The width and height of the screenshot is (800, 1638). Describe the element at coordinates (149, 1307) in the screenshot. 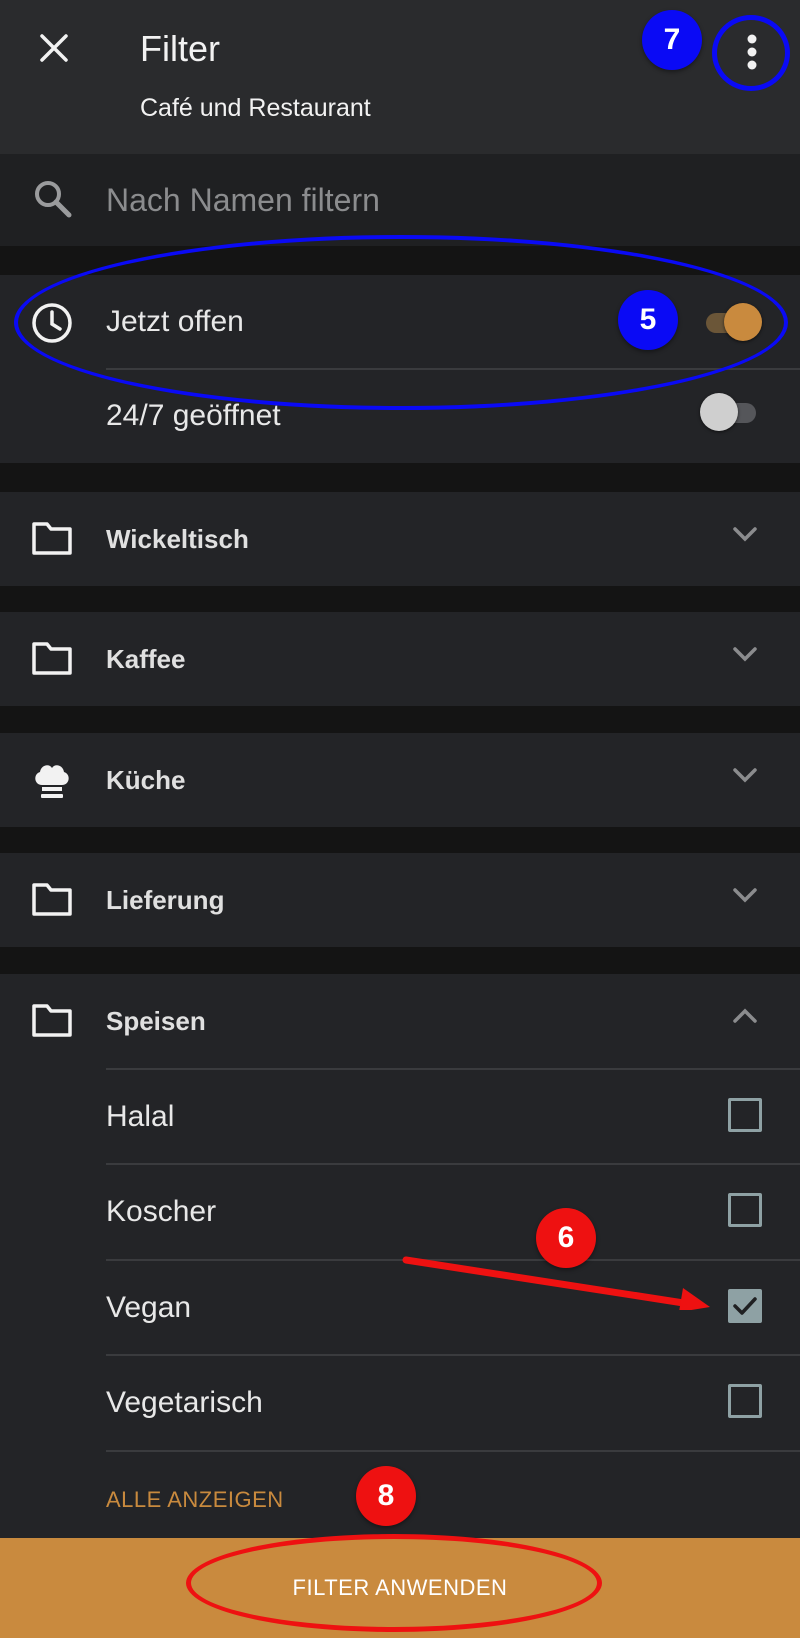

I see `option-label: Vegan` at that location.